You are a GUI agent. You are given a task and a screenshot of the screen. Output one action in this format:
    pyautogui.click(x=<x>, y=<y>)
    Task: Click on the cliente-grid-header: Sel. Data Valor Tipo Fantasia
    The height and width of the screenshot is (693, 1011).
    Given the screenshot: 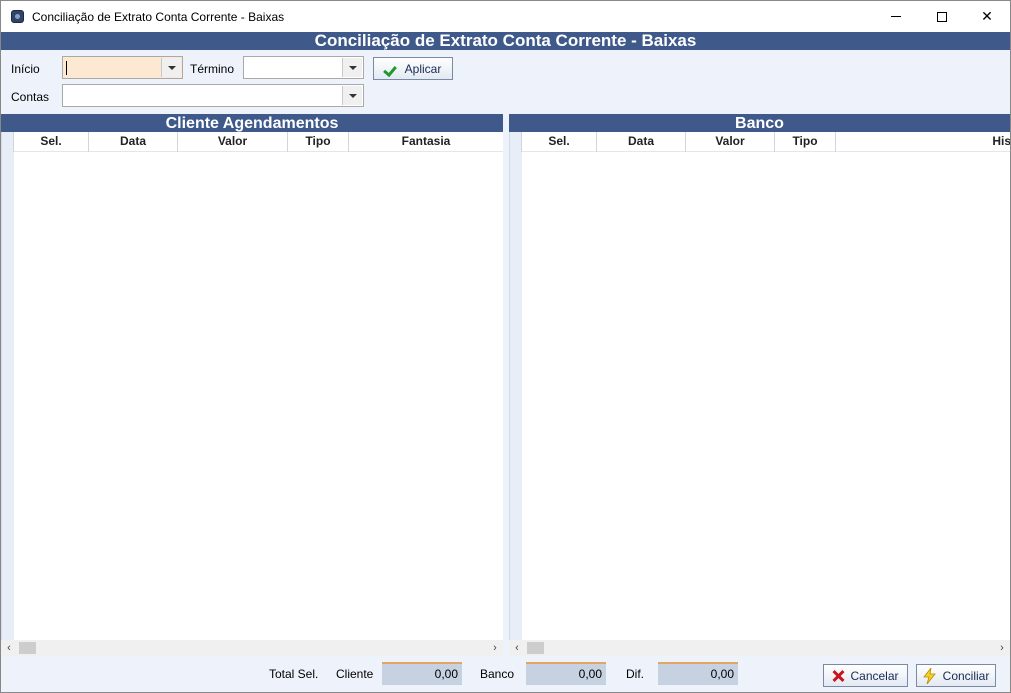 What is the action you would take?
    pyautogui.click(x=252, y=142)
    